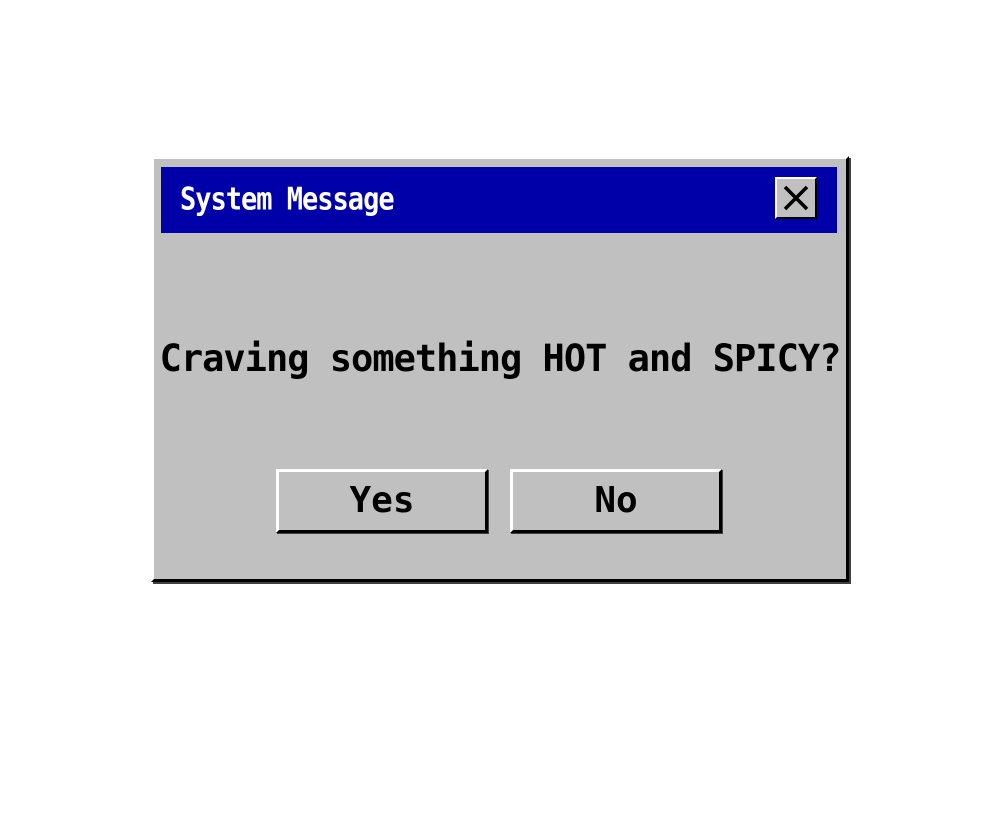 This screenshot has width=1000, height=820. I want to click on dialog-message: Craving something HOT and SPICY?, so click(500, 358).